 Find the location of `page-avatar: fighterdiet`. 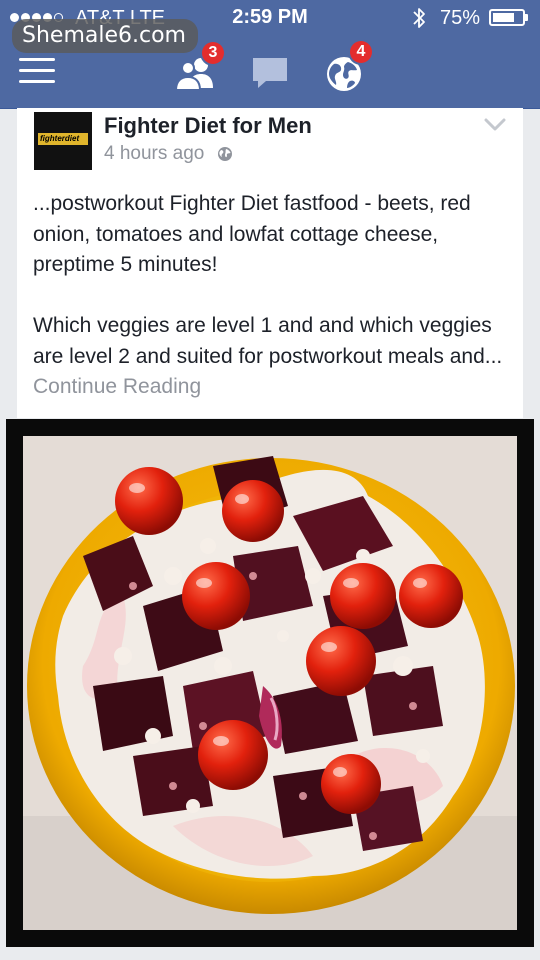

page-avatar: fighterdiet is located at coordinates (63, 141).